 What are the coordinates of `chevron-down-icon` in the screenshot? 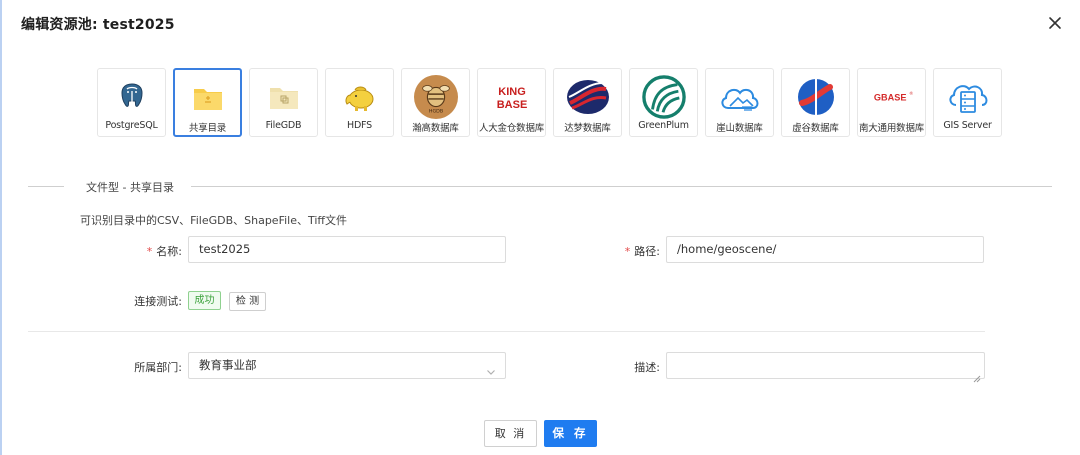 It's located at (491, 368).